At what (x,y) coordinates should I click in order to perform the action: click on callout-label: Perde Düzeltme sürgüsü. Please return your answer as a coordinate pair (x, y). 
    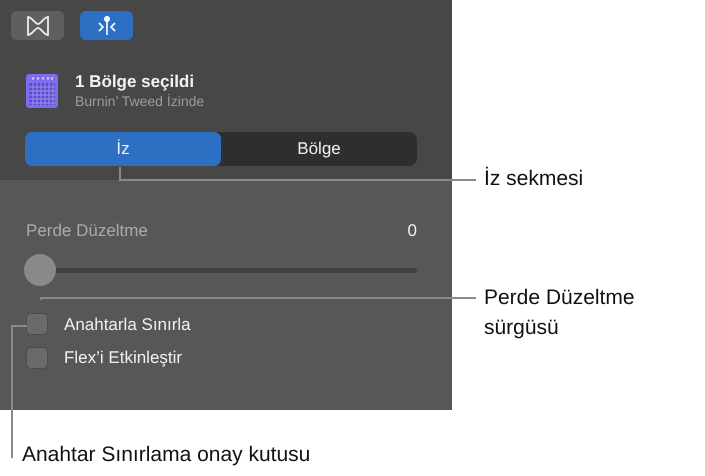
    Looking at the image, I should click on (560, 313).